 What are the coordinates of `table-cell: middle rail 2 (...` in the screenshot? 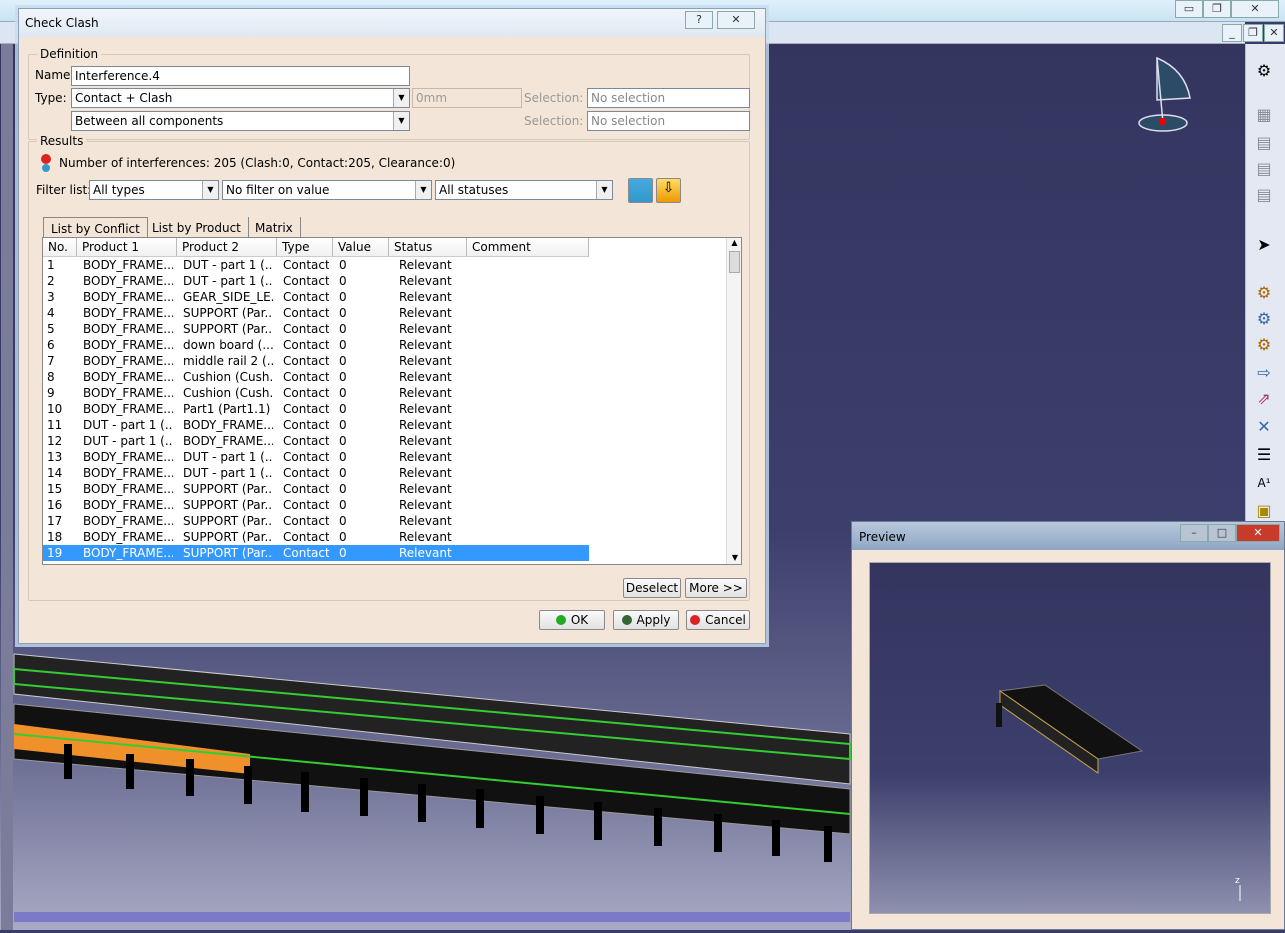 It's located at (228, 361).